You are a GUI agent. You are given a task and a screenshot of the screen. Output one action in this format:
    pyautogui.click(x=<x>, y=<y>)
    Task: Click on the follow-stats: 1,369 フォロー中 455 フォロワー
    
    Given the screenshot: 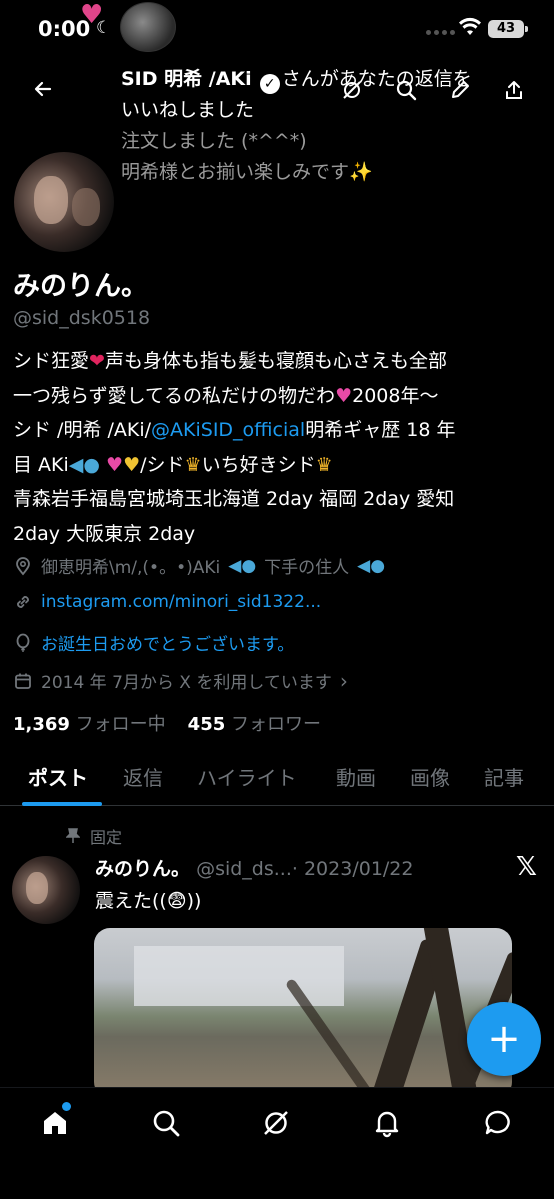 What is the action you would take?
    pyautogui.click(x=167, y=723)
    